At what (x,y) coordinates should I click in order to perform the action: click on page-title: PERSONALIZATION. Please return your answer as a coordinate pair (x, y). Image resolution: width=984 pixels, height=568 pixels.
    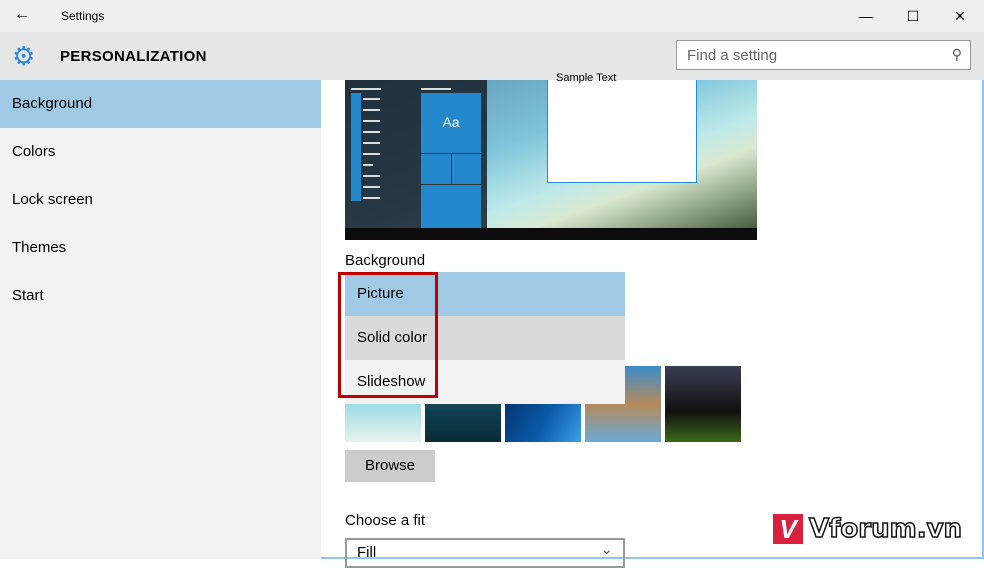
    Looking at the image, I should click on (133, 56).